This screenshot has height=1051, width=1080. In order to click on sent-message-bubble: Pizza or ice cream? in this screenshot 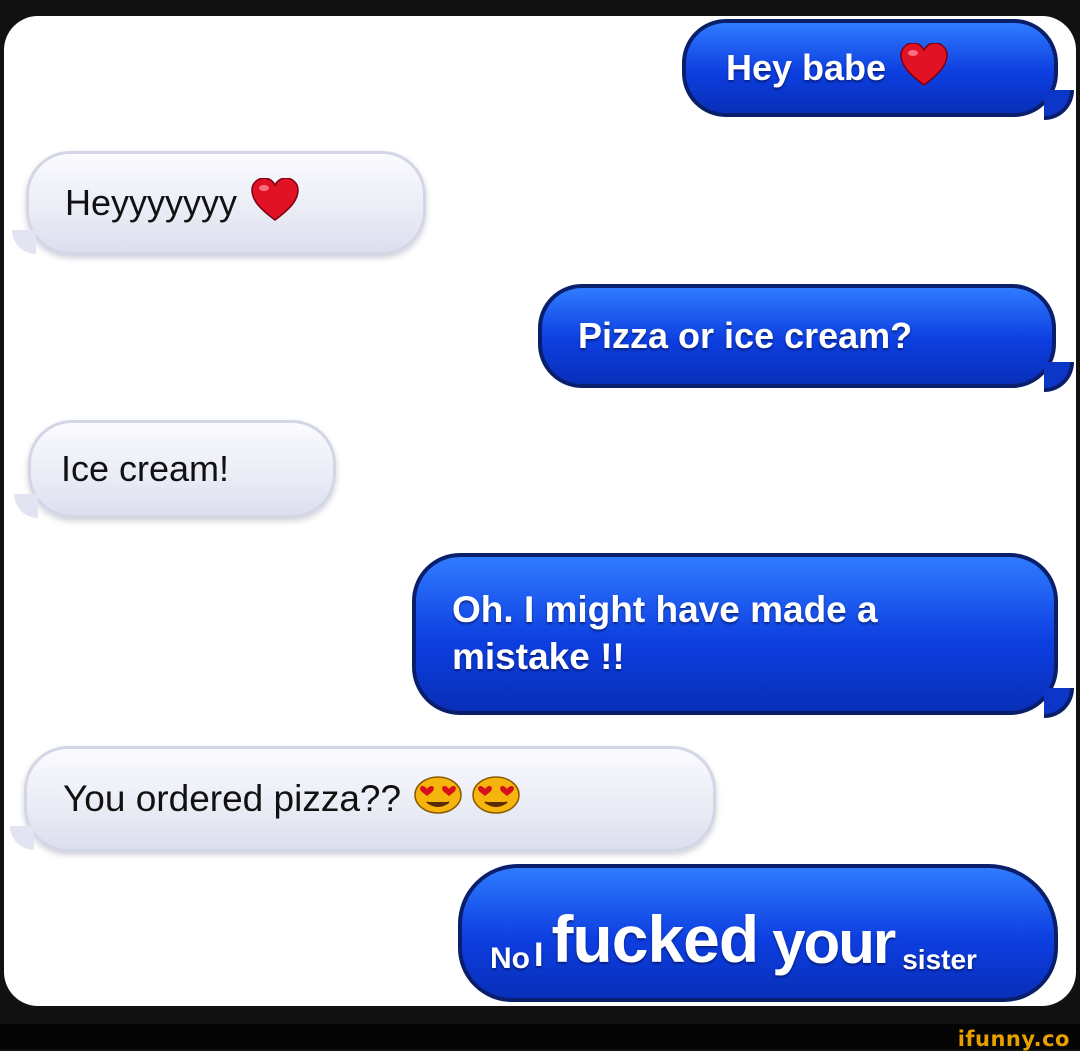, I will do `click(797, 336)`.